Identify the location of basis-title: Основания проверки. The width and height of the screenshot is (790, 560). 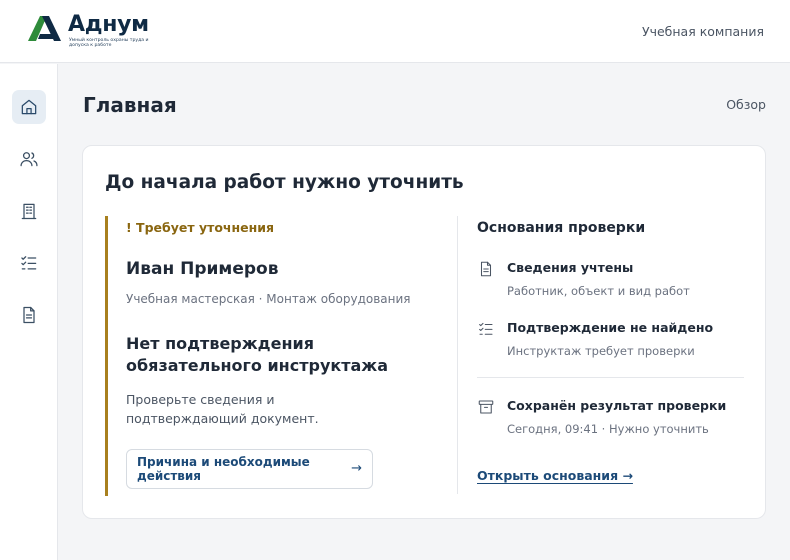
(561, 228).